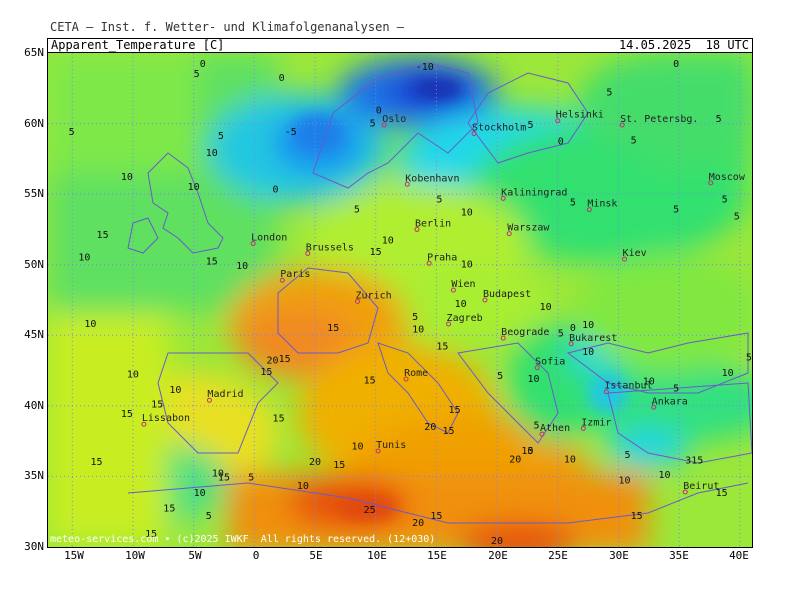 Image resolution: width=800 pixels, height=600 pixels. I want to click on lon-label-10w: 10W, so click(135, 555).